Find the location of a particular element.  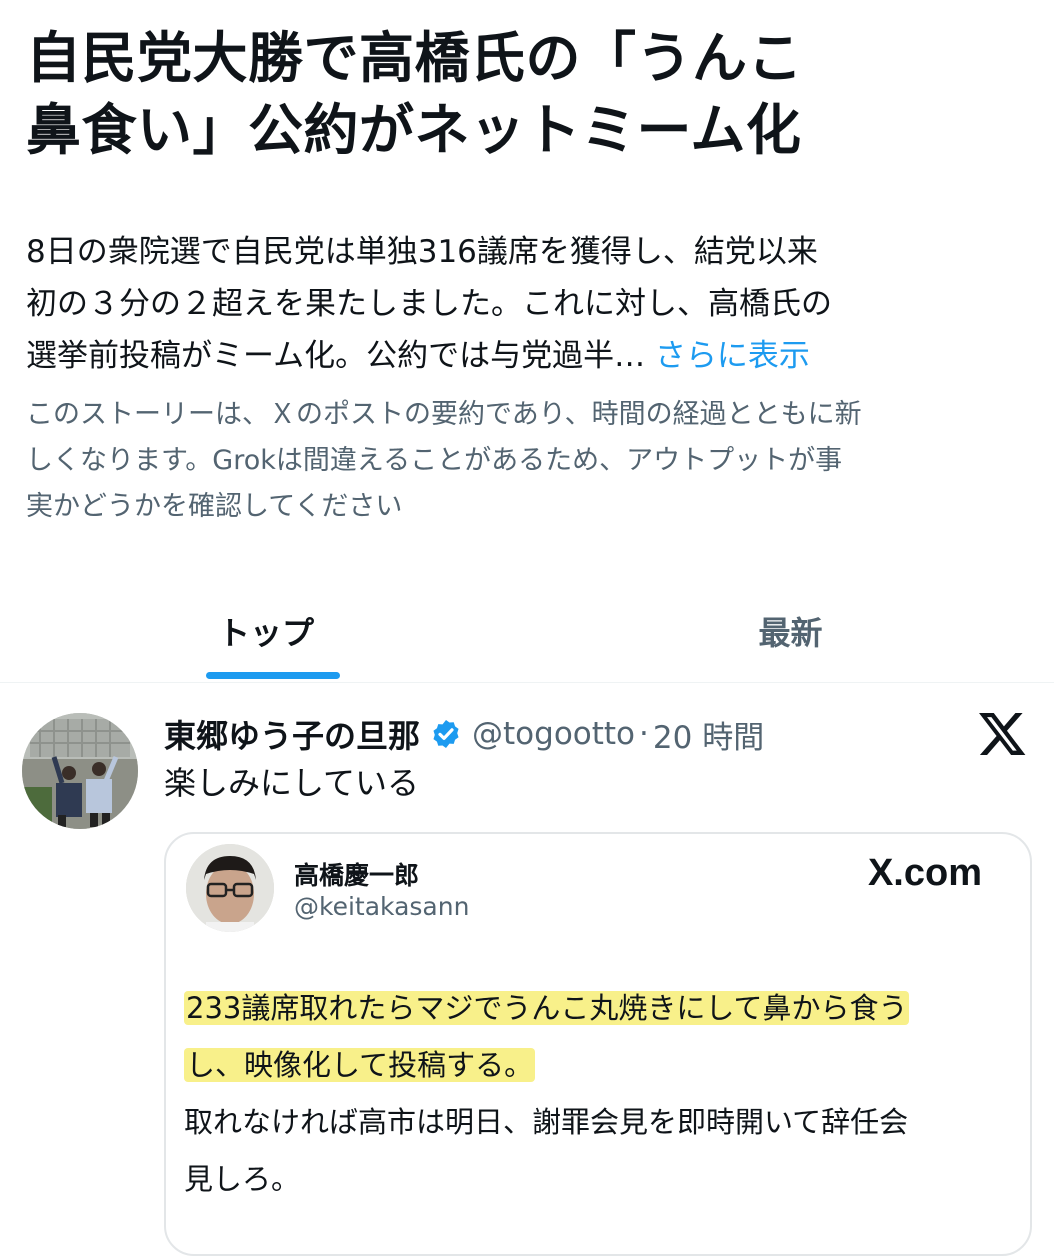

quoted-line-4: 見しろ。 is located at coordinates (242, 1179).